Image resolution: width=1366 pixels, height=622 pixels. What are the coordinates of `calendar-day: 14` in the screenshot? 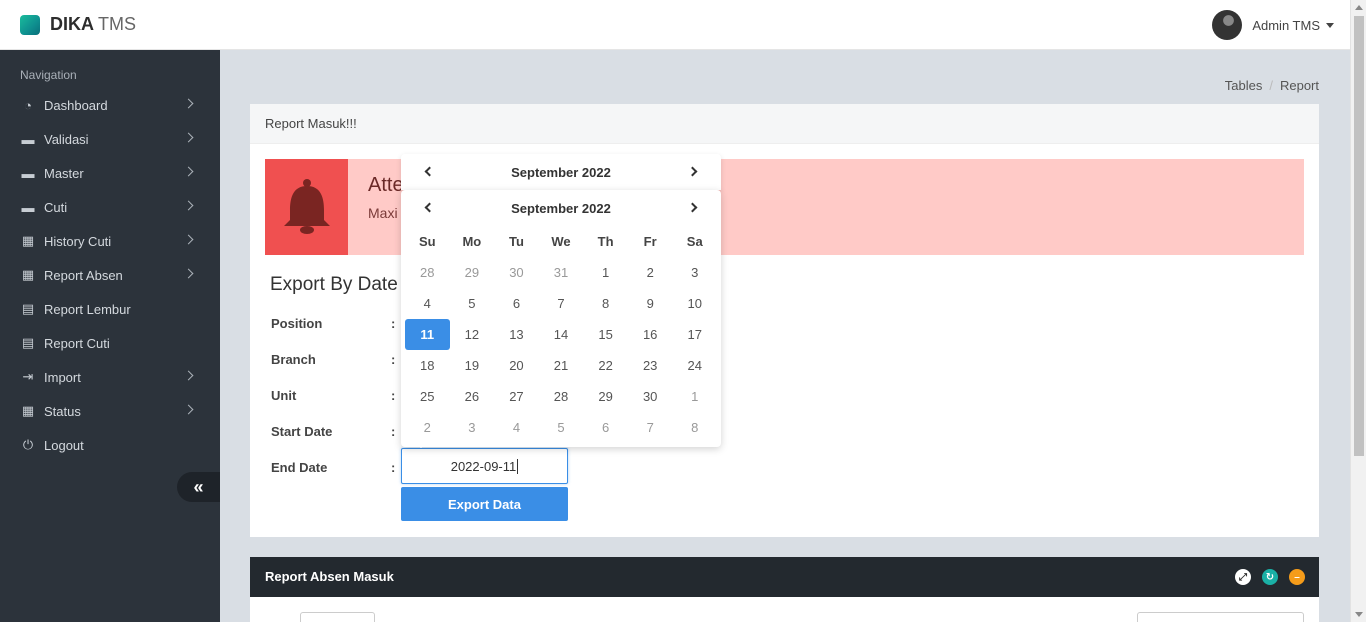 It's located at (561, 334).